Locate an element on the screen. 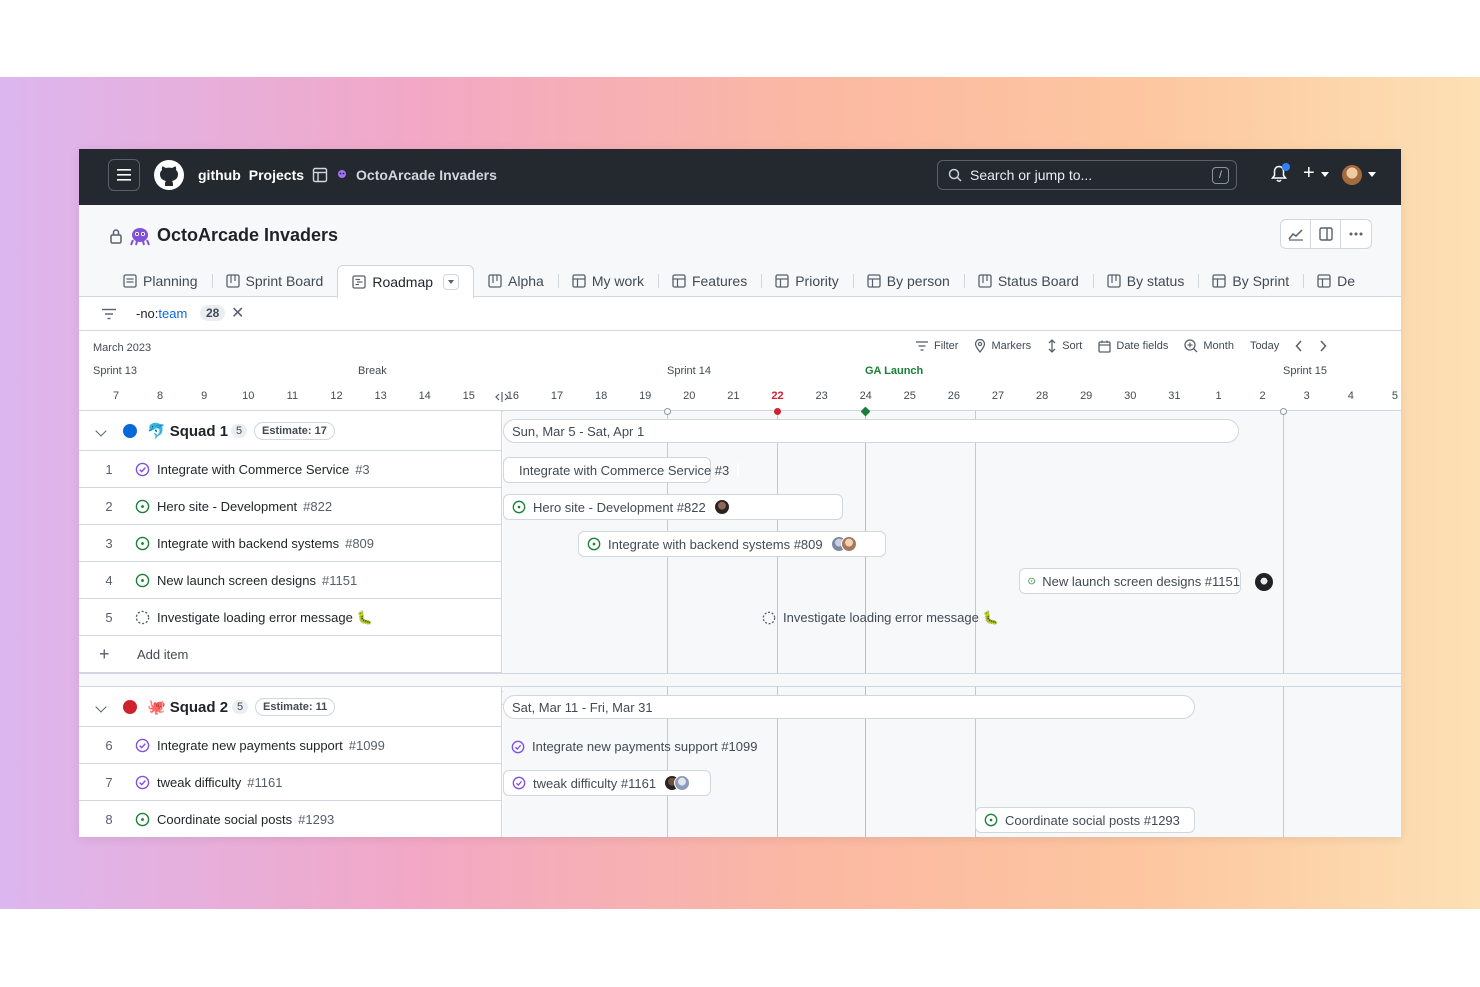  item-title: Investigate loading error message 🐛 is located at coordinates (265, 618).